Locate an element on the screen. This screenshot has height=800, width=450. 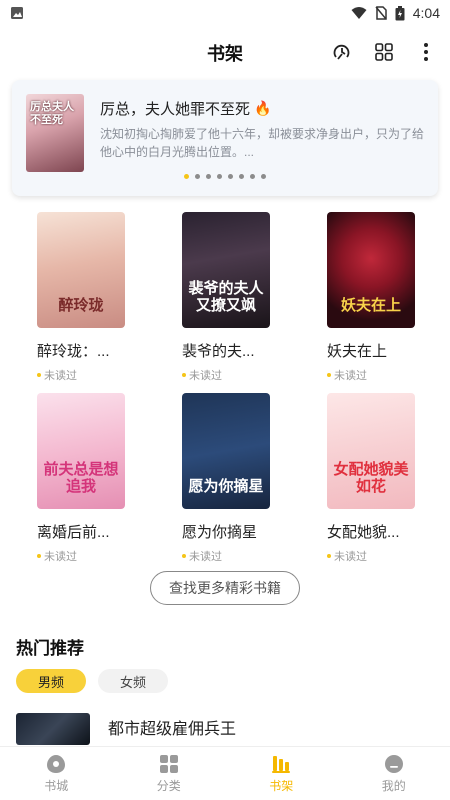
book-item: 妖夫在上 妖夫在上 未读过 is located at coordinates (377, 297).